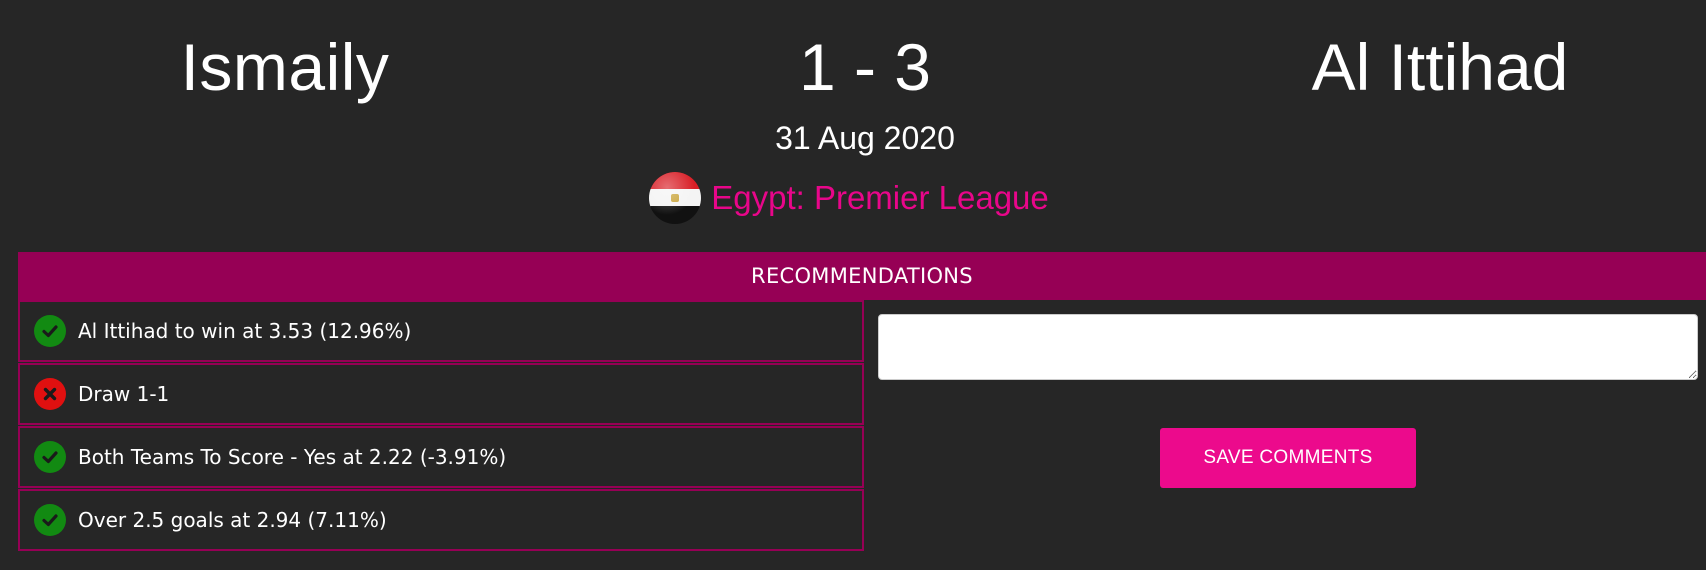 Image resolution: width=1706 pixels, height=570 pixels. What do you see at coordinates (865, 67) in the screenshot?
I see `match-score: 1 - 3` at bounding box center [865, 67].